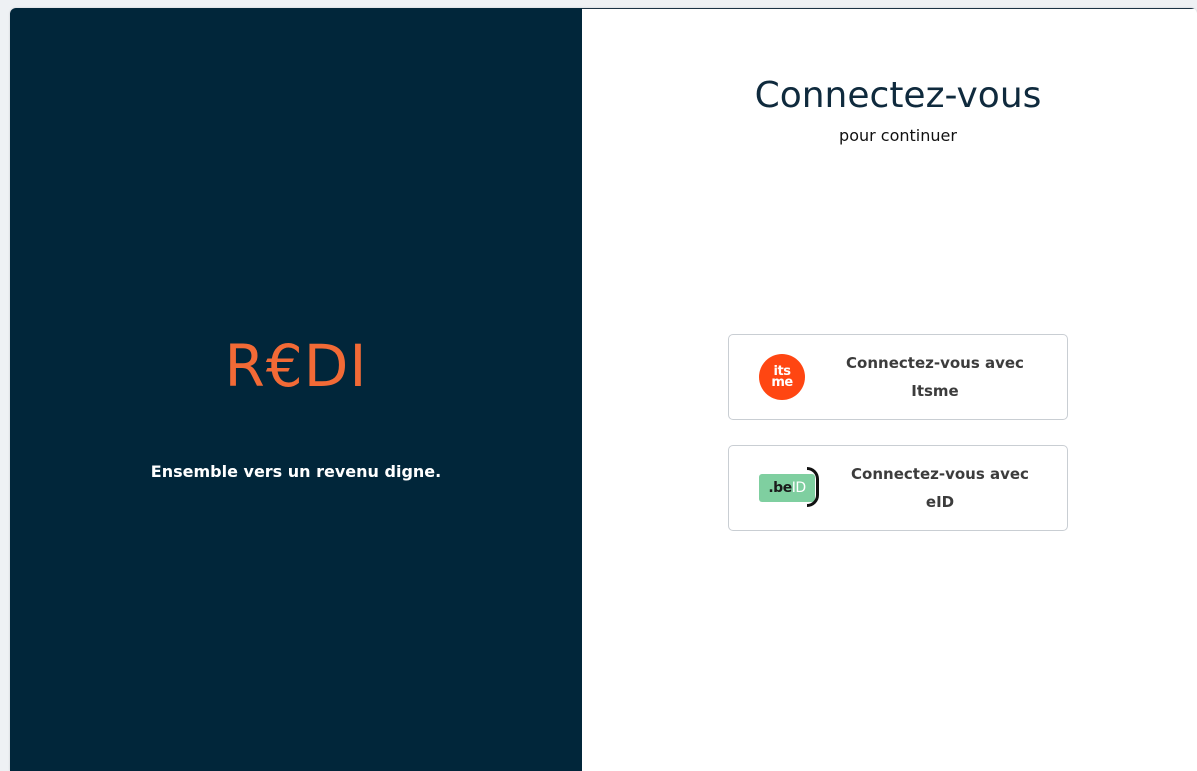 The height and width of the screenshot is (771, 1197). Describe the element at coordinates (782, 382) in the screenshot. I see `itsme-icon-text-bottom: me` at that location.